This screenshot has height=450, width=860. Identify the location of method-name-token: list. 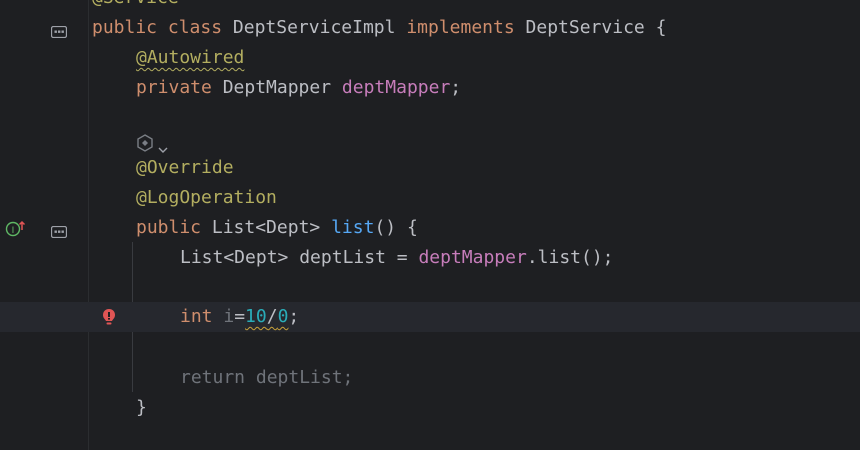
(353, 227).